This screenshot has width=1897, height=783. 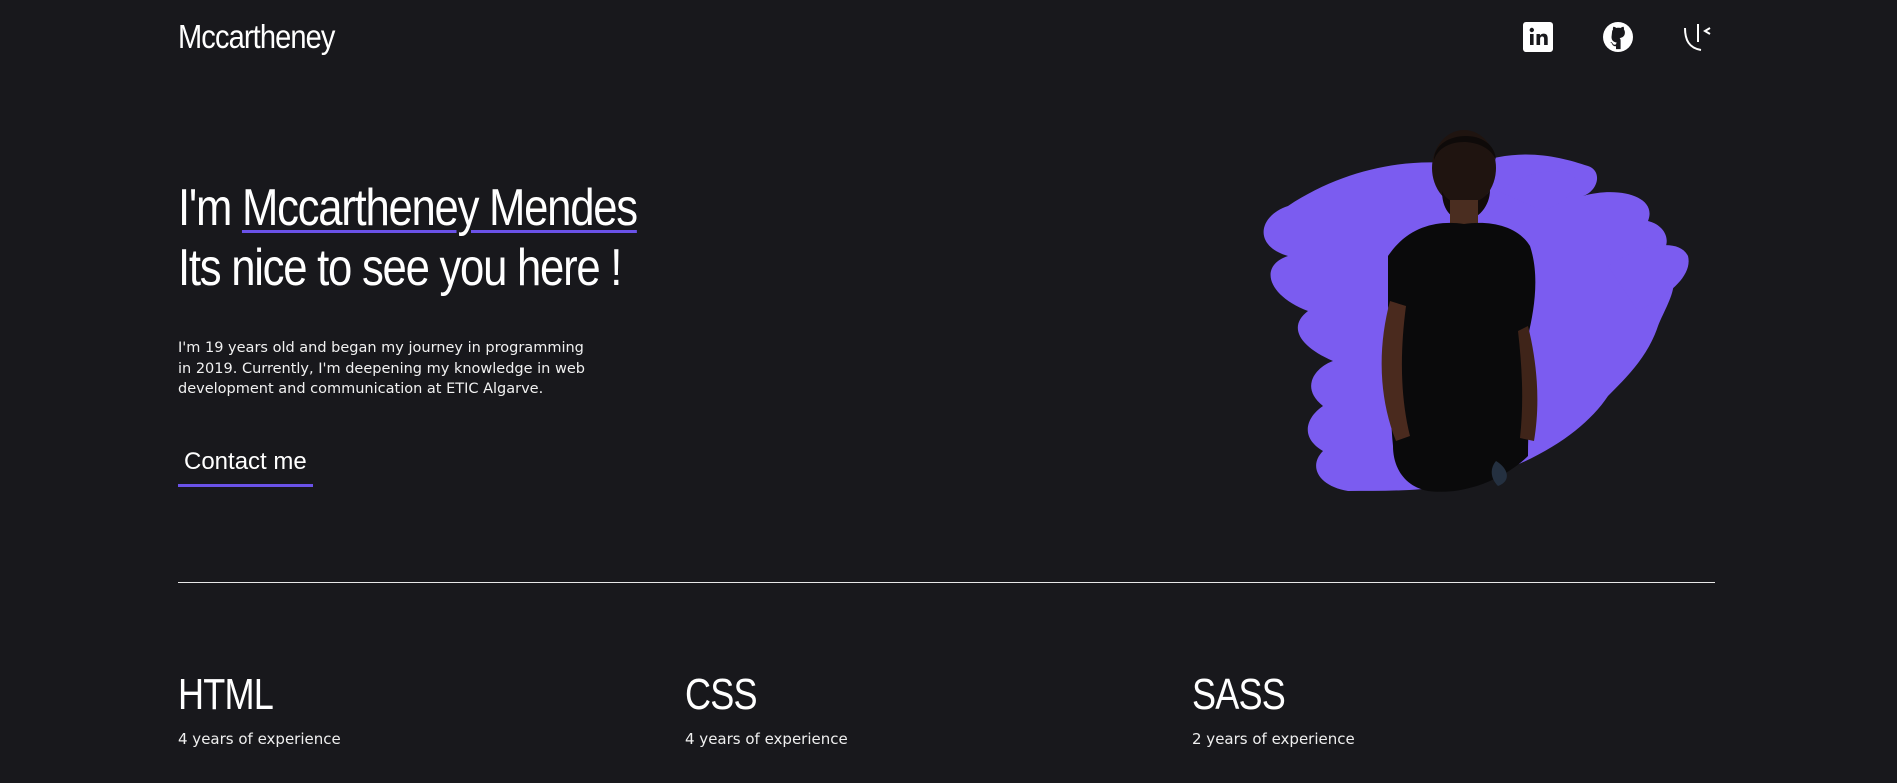 What do you see at coordinates (1698, 37) in the screenshot?
I see `custom-logo-icon` at bounding box center [1698, 37].